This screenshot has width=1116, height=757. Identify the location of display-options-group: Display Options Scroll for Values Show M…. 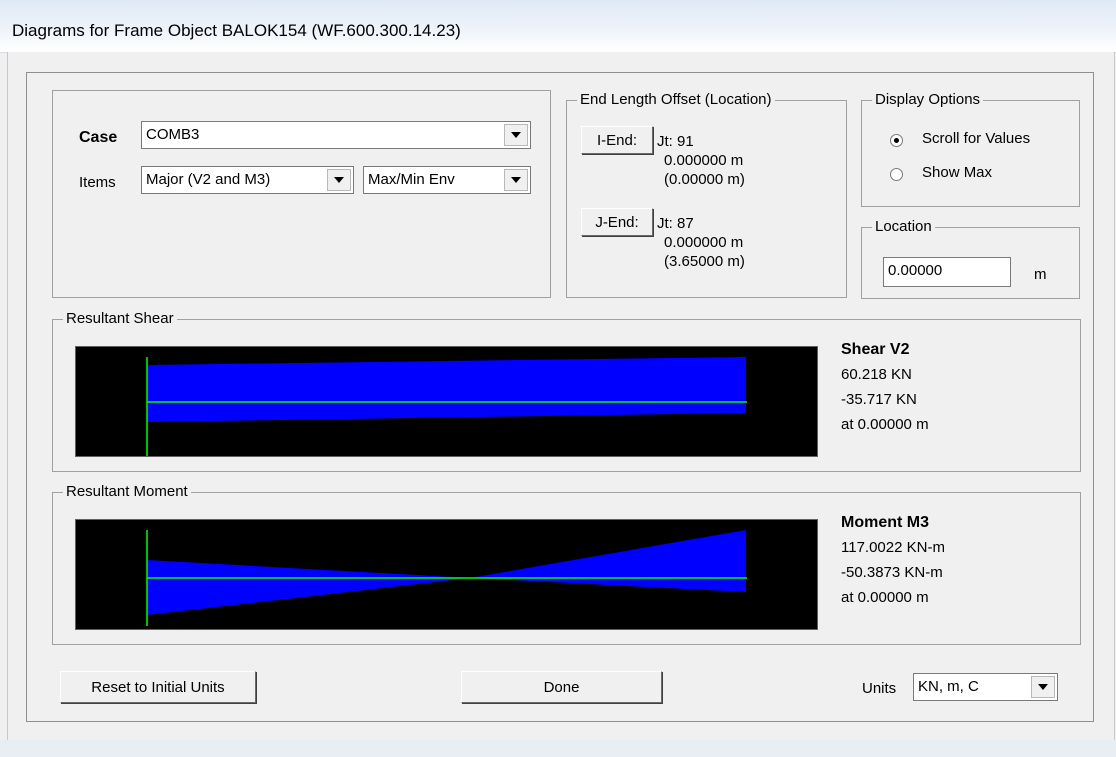
(970, 149).